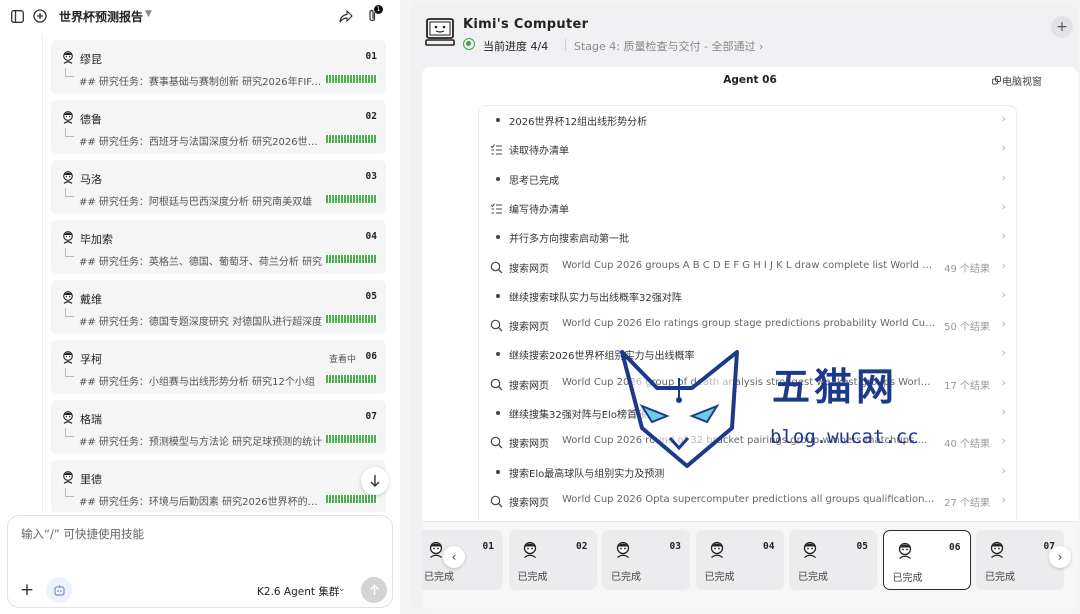 Image resolution: width=1080 pixels, height=614 pixels. I want to click on arrow-up-icon, so click(374, 589).